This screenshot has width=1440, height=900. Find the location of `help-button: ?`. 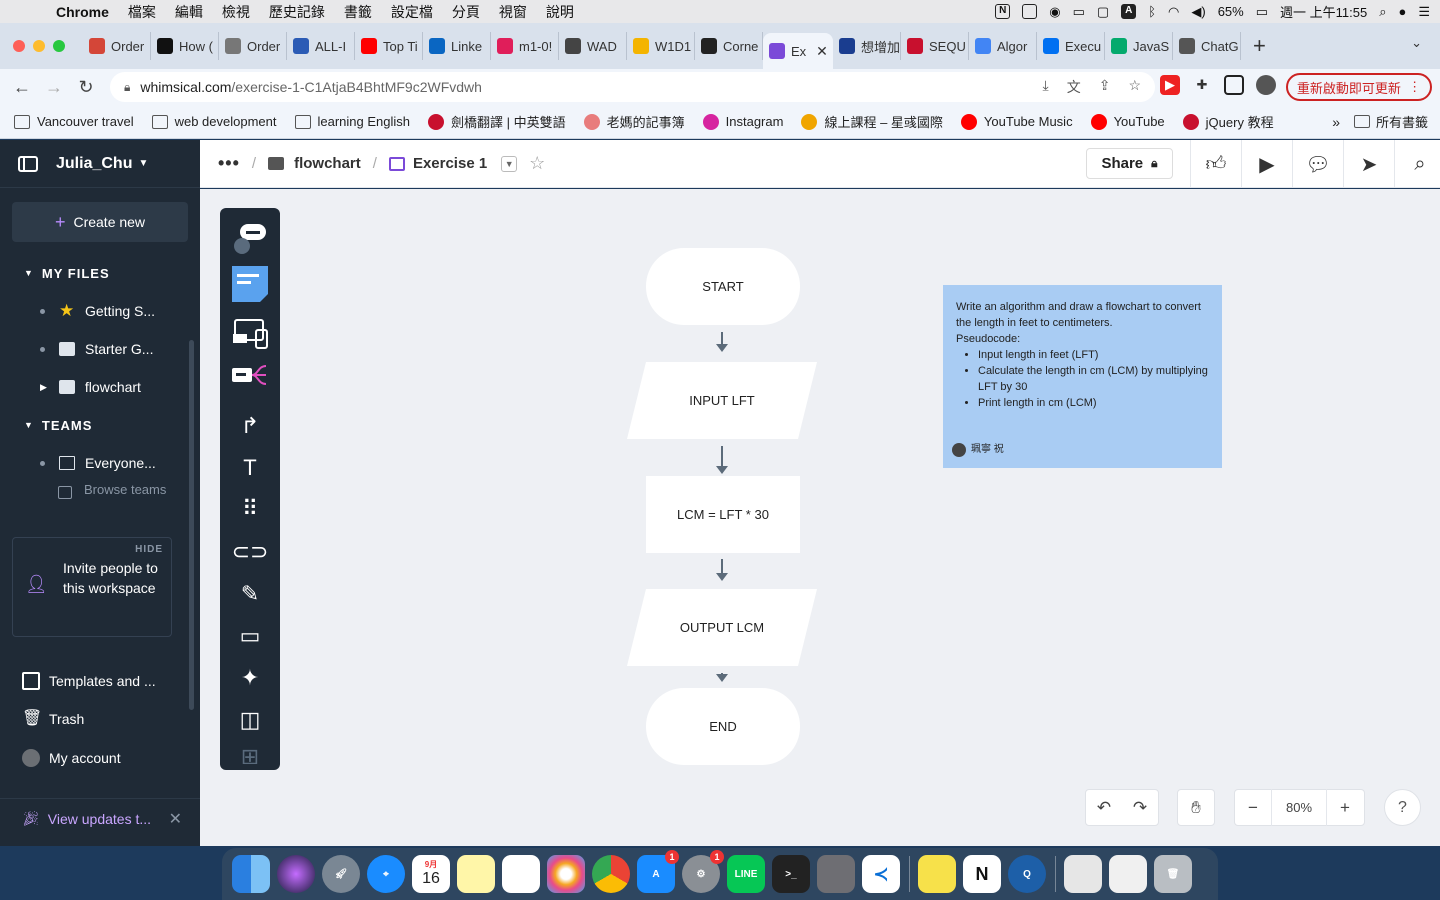

help-button: ? is located at coordinates (1402, 807).